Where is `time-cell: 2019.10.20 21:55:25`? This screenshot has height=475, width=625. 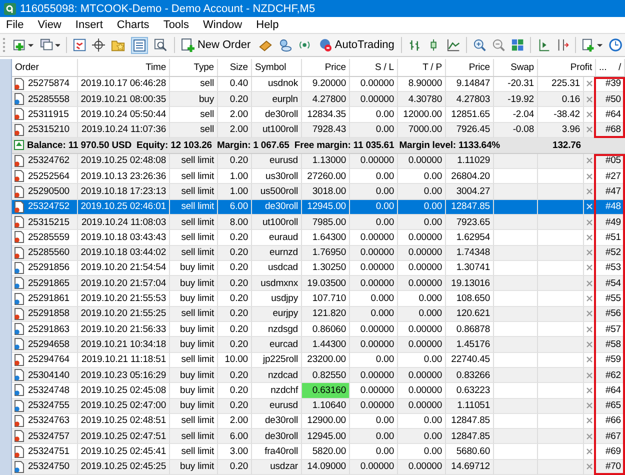
time-cell: 2019.10.20 21:55:25 is located at coordinates (124, 314).